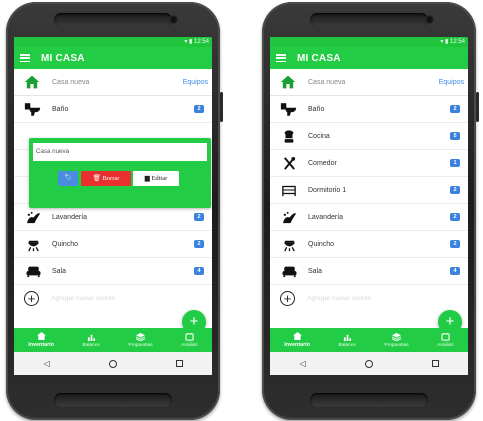 The width and height of the screenshot is (483, 421). I want to click on bar-chart-icon, so click(347, 337).